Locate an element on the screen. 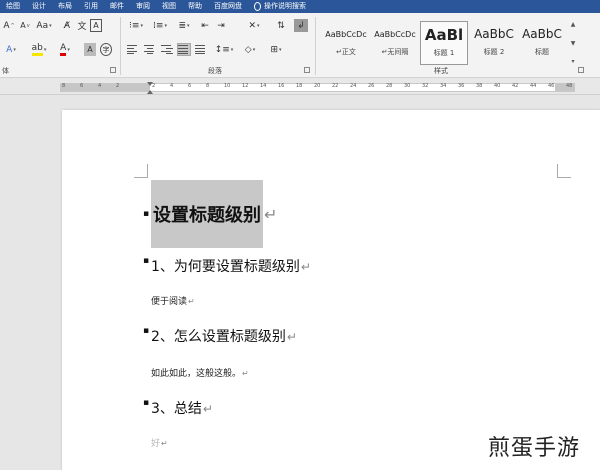 The width and height of the screenshot is (600, 470). decrease-indent-icon: ⇤ is located at coordinates (205, 25).